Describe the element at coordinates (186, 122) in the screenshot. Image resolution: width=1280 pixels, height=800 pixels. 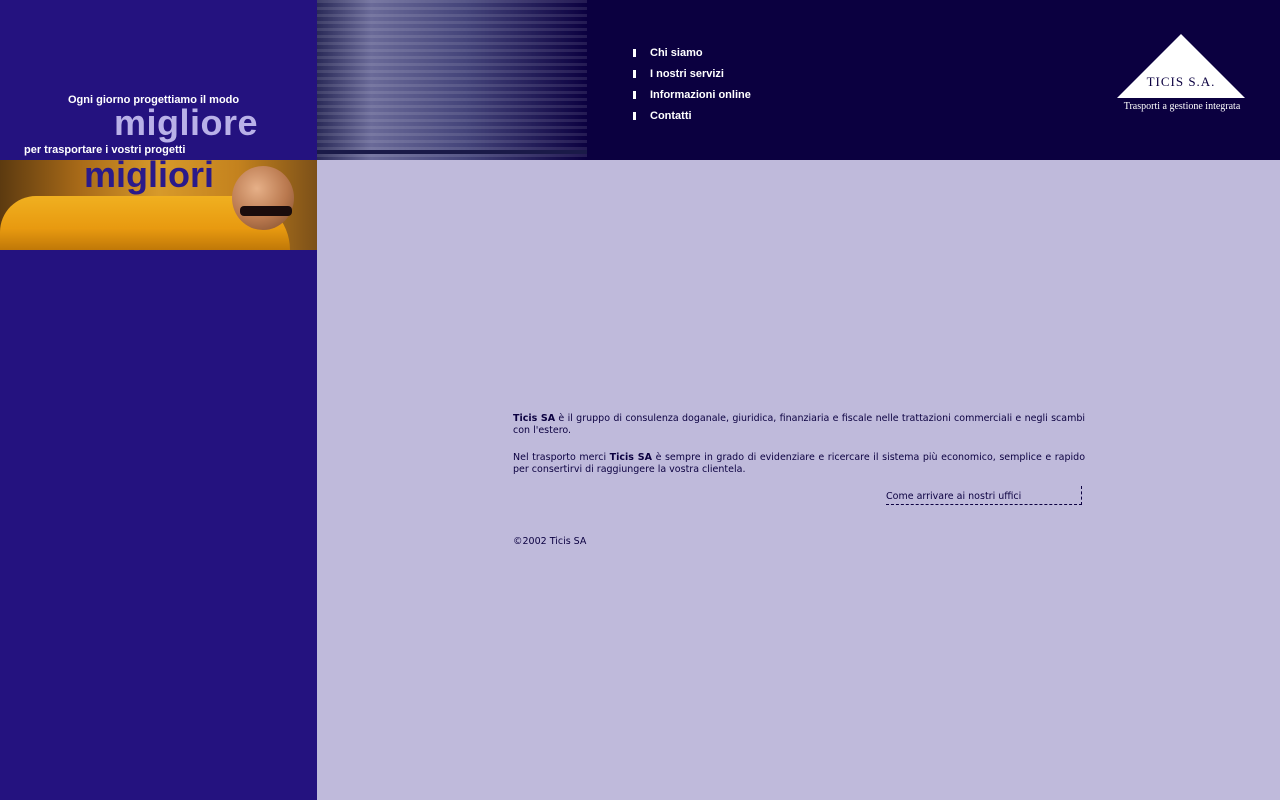
I see `slogan-word-migliore: migliore` at that location.